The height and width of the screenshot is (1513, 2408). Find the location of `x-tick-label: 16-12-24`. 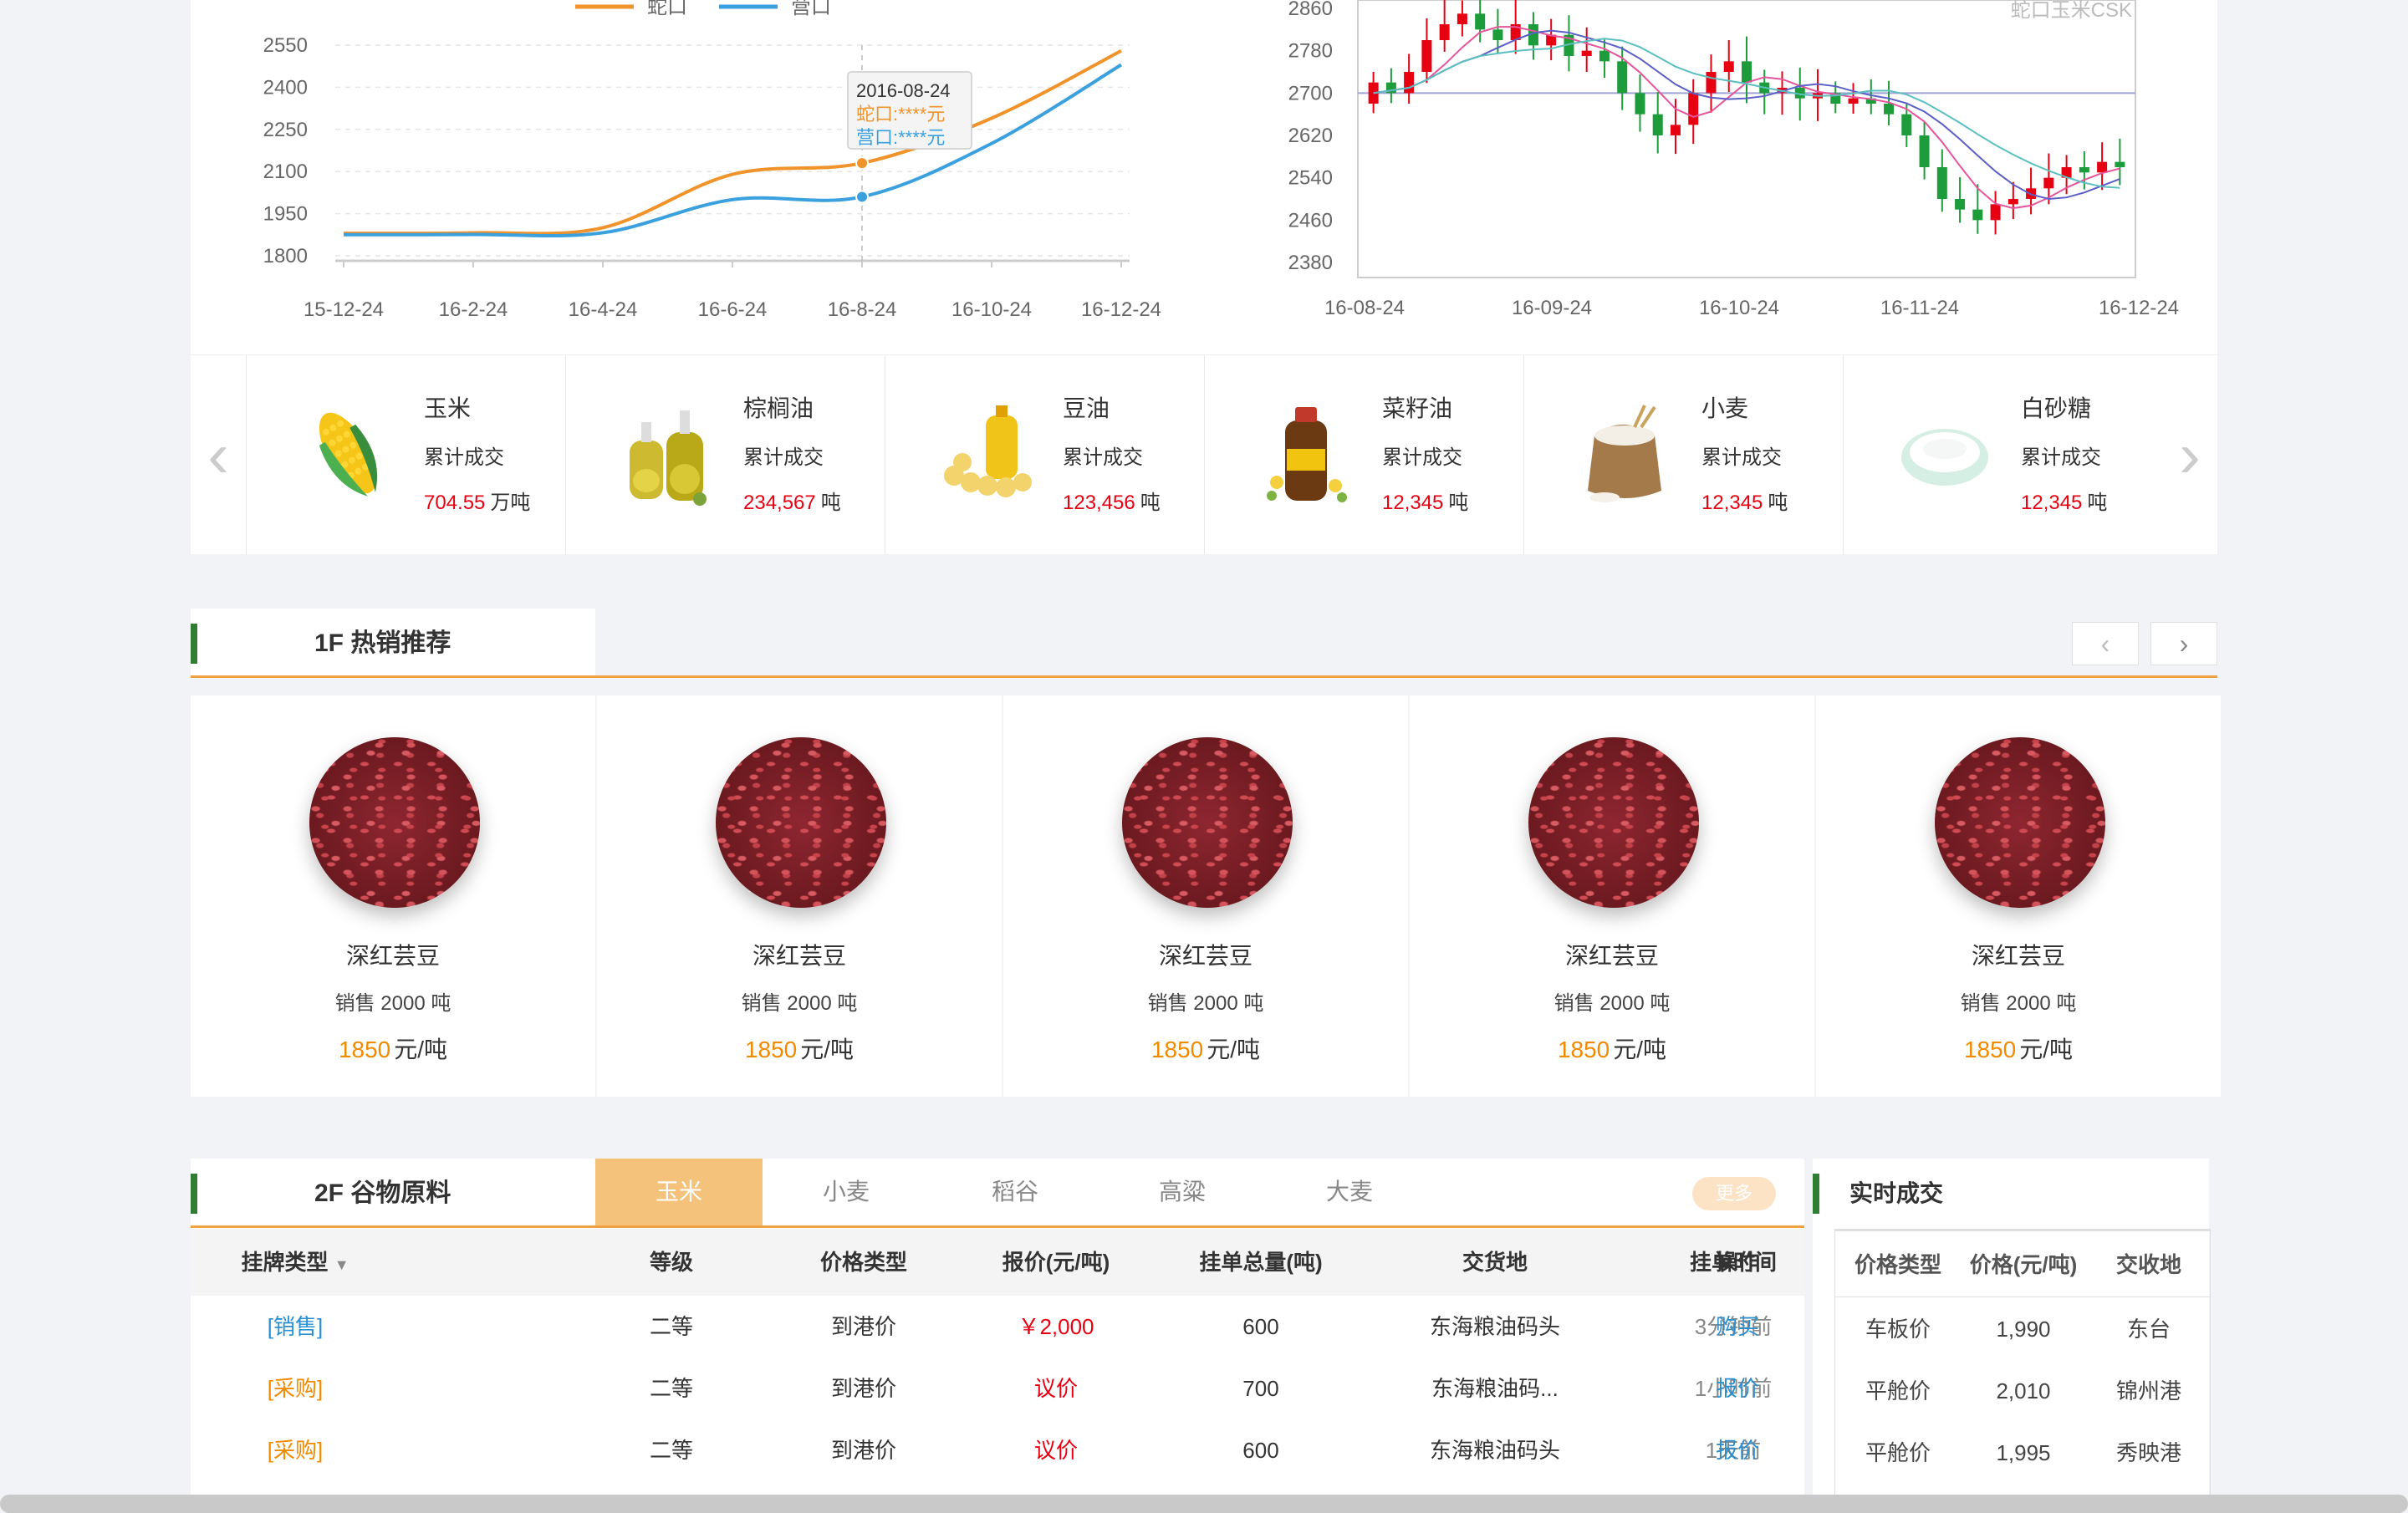

x-tick-label: 16-12-24 is located at coordinates (1121, 309).